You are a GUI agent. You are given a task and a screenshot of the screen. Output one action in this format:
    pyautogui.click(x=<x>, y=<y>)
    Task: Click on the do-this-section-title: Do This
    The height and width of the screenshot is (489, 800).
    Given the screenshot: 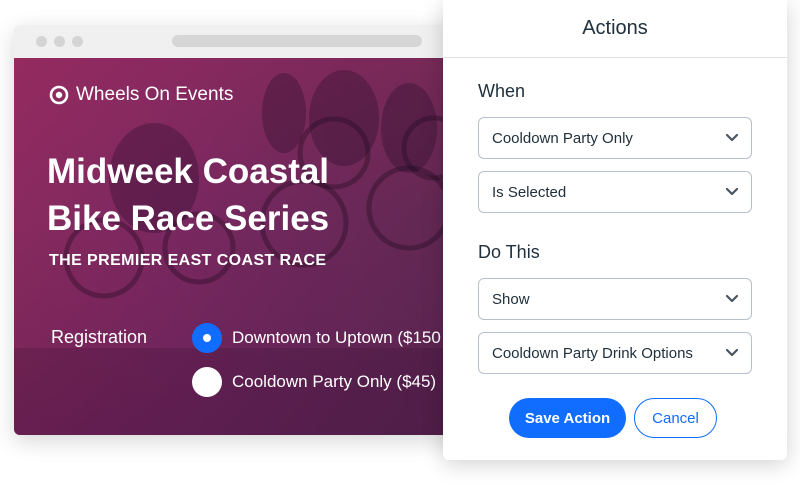 What is the action you would take?
    pyautogui.click(x=509, y=252)
    